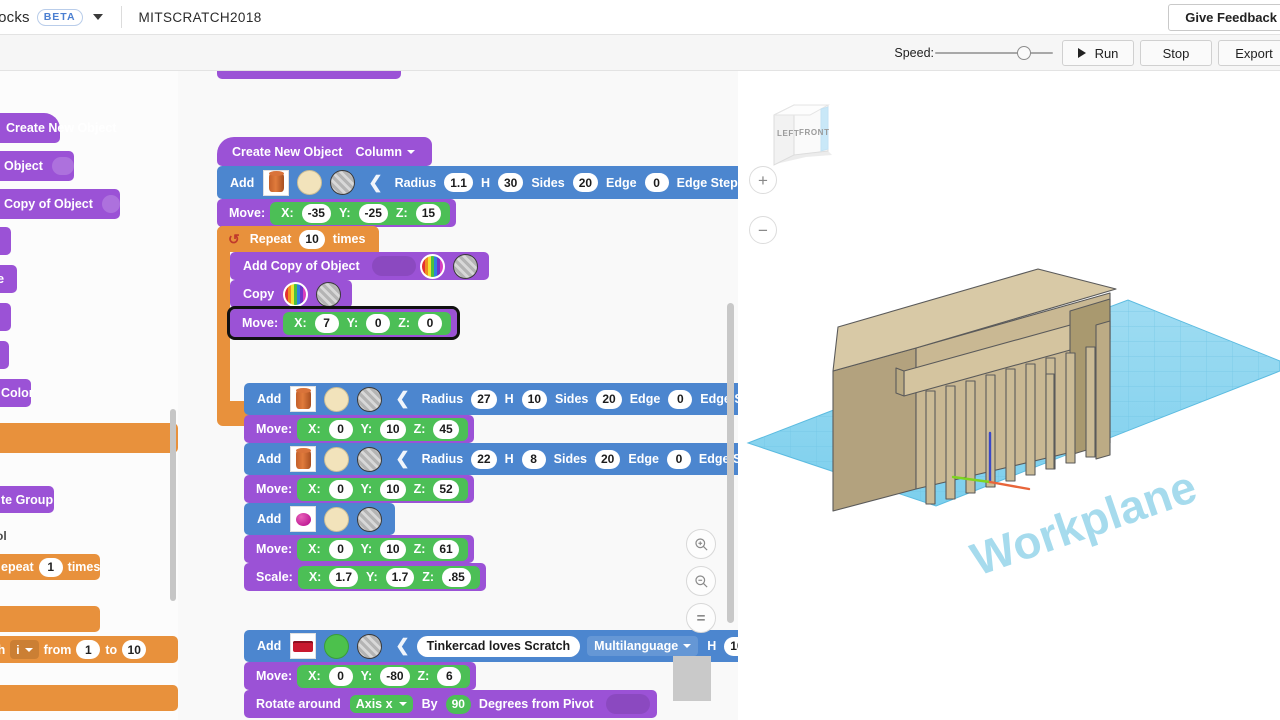 This screenshot has height=720, width=1280. I want to click on palette-block-create-new-object: Create New Object, so click(58, 128).